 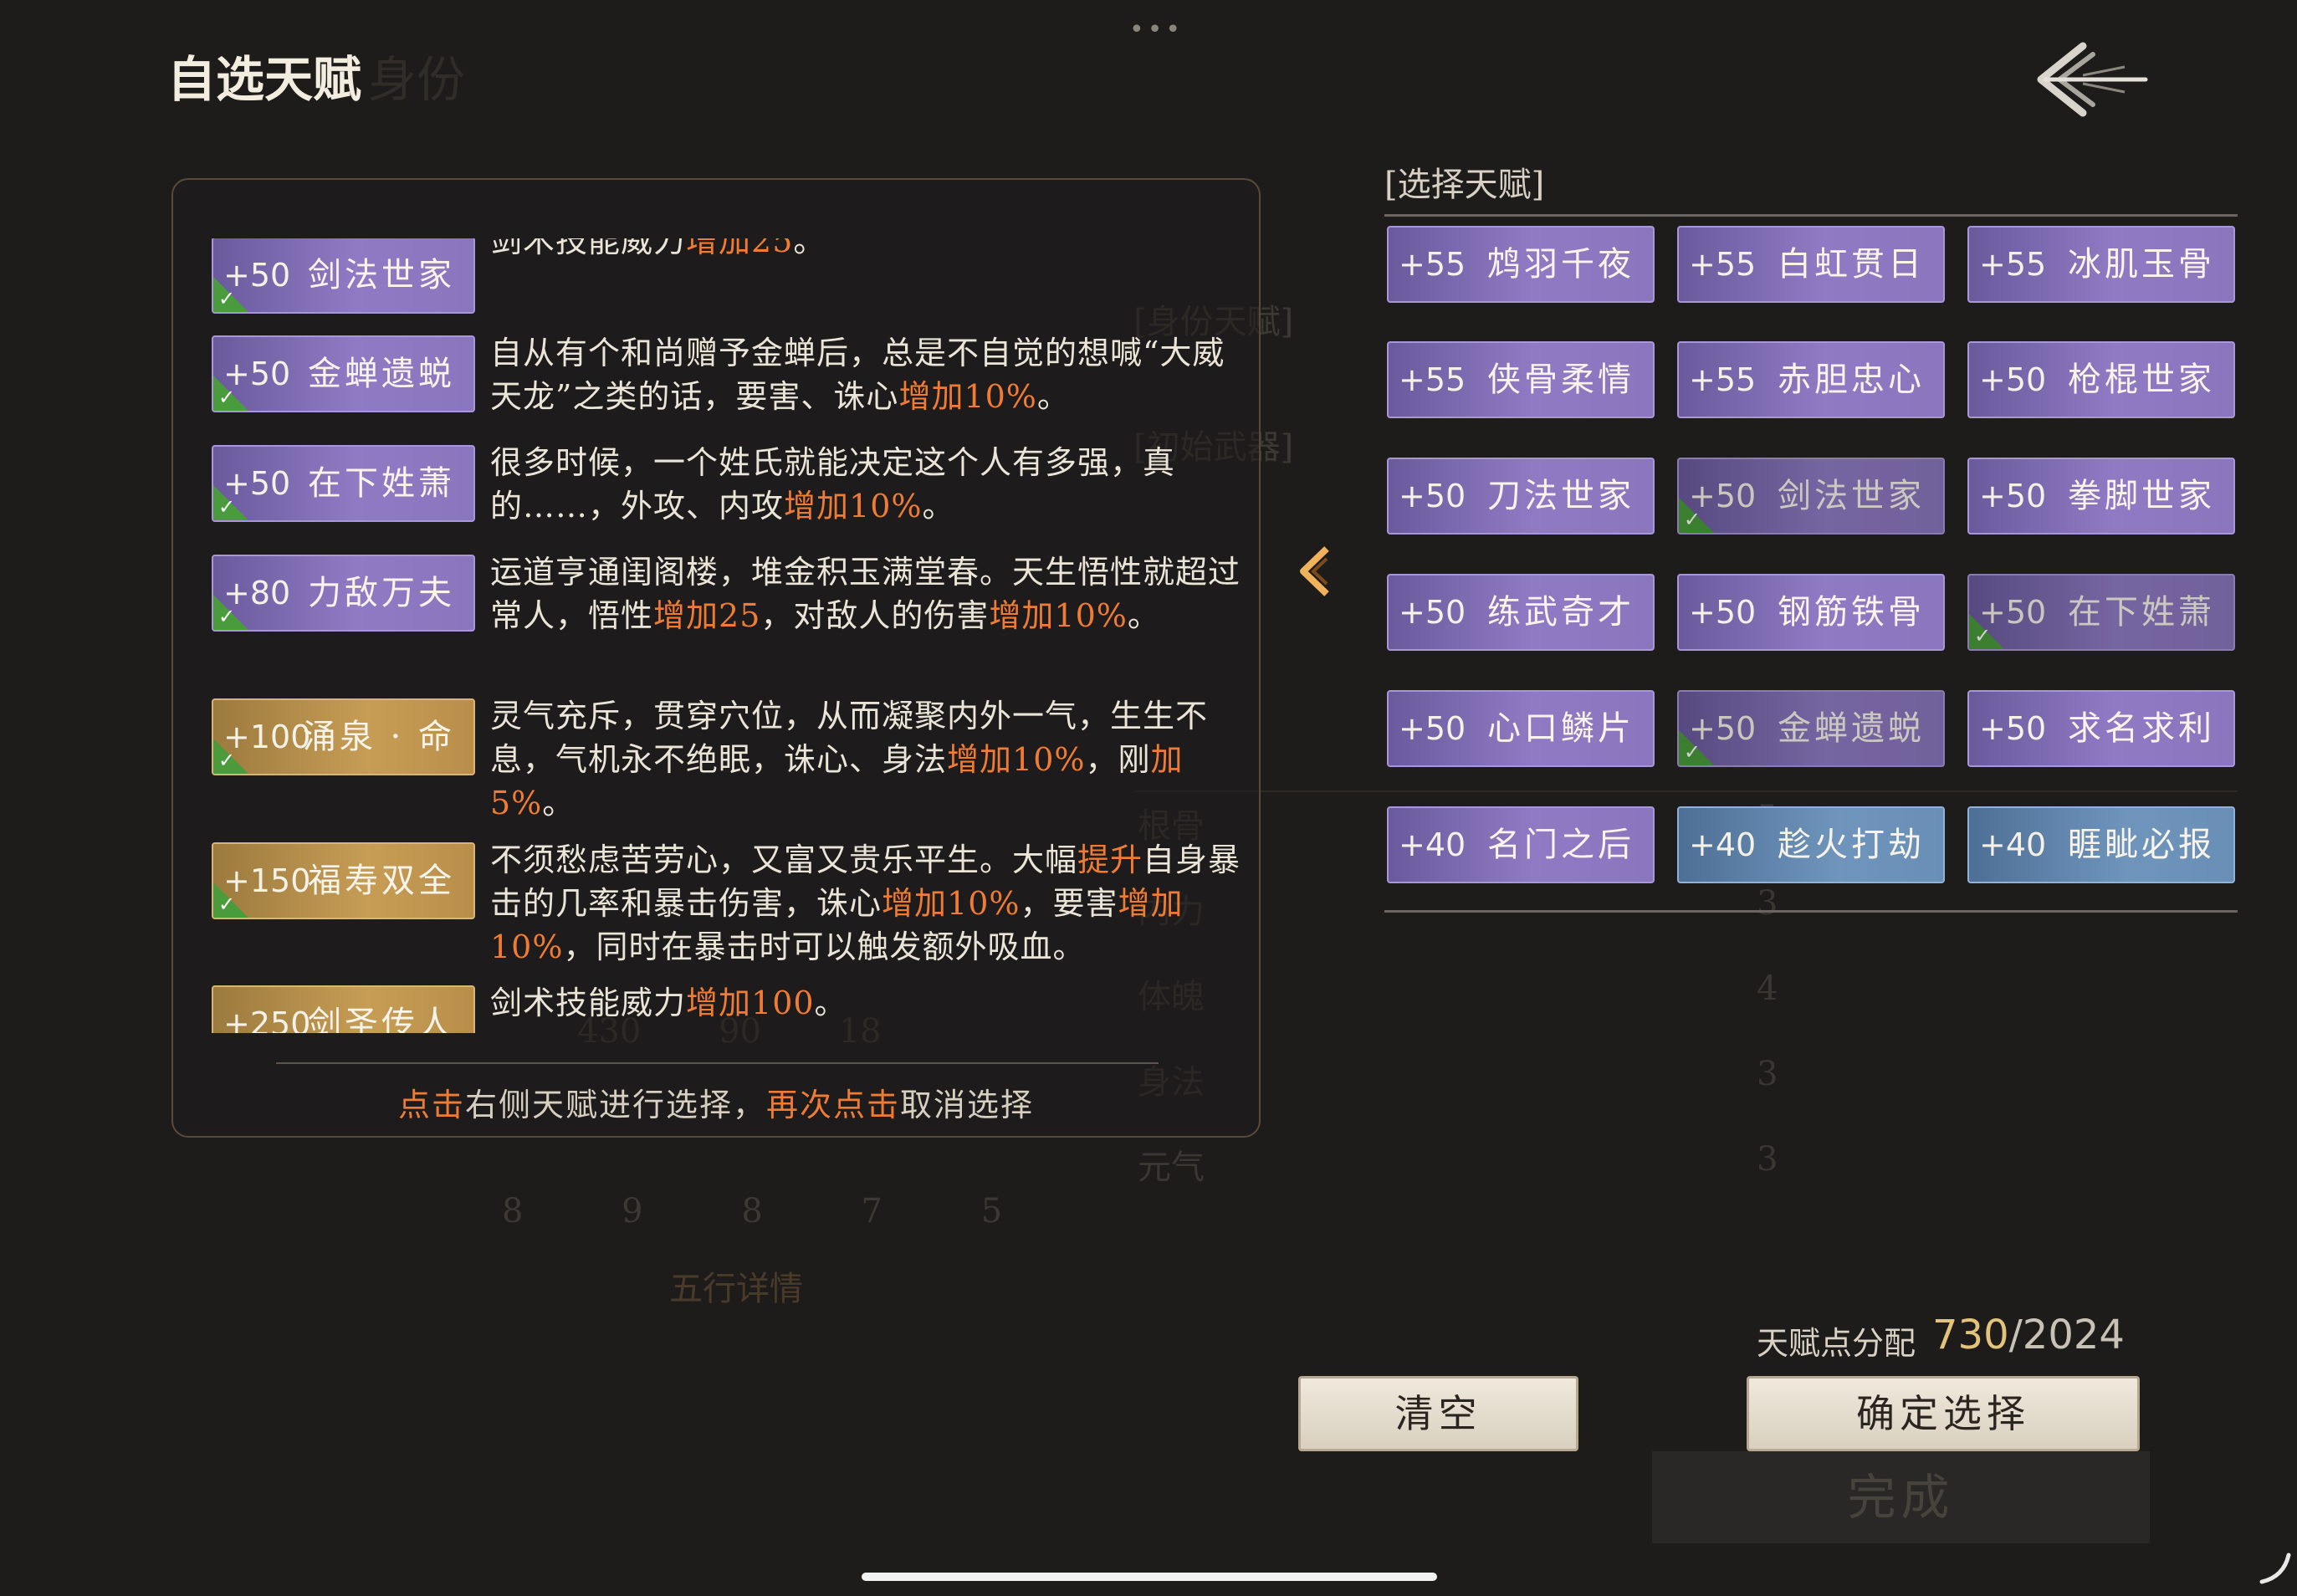 I want to click on selected-talent-card: +50 金蝉遗蜕 ✓, so click(x=343, y=374).